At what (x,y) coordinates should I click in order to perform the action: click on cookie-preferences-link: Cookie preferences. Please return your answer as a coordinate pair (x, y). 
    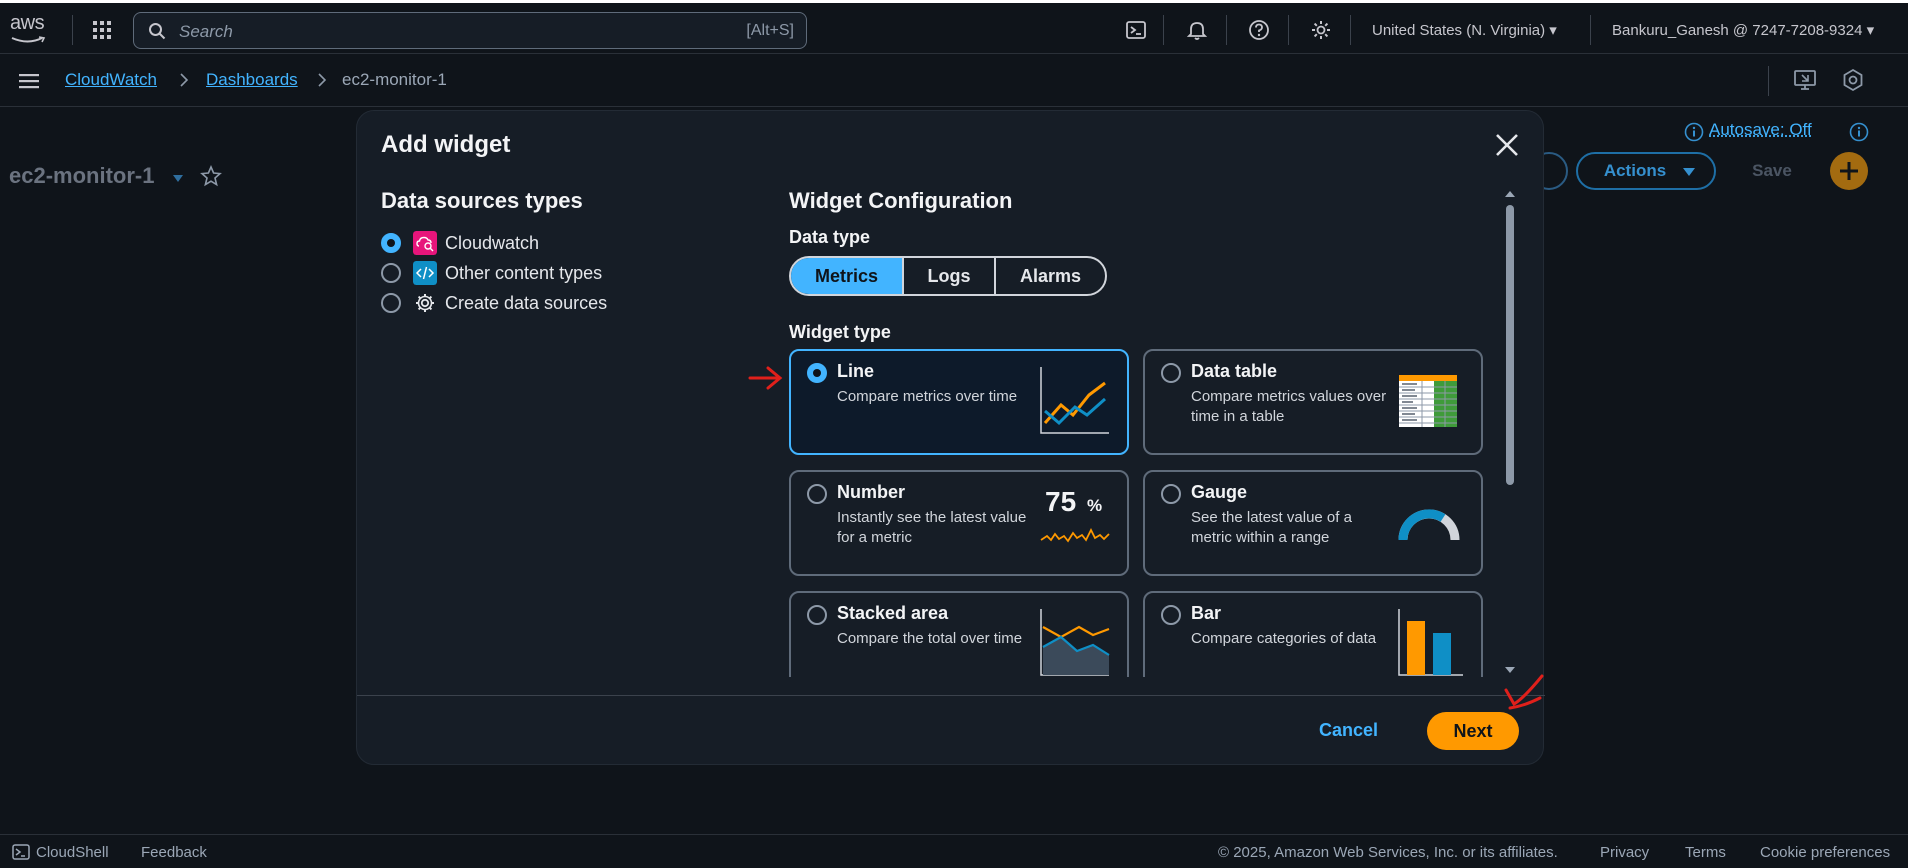
    Looking at the image, I should click on (1825, 852).